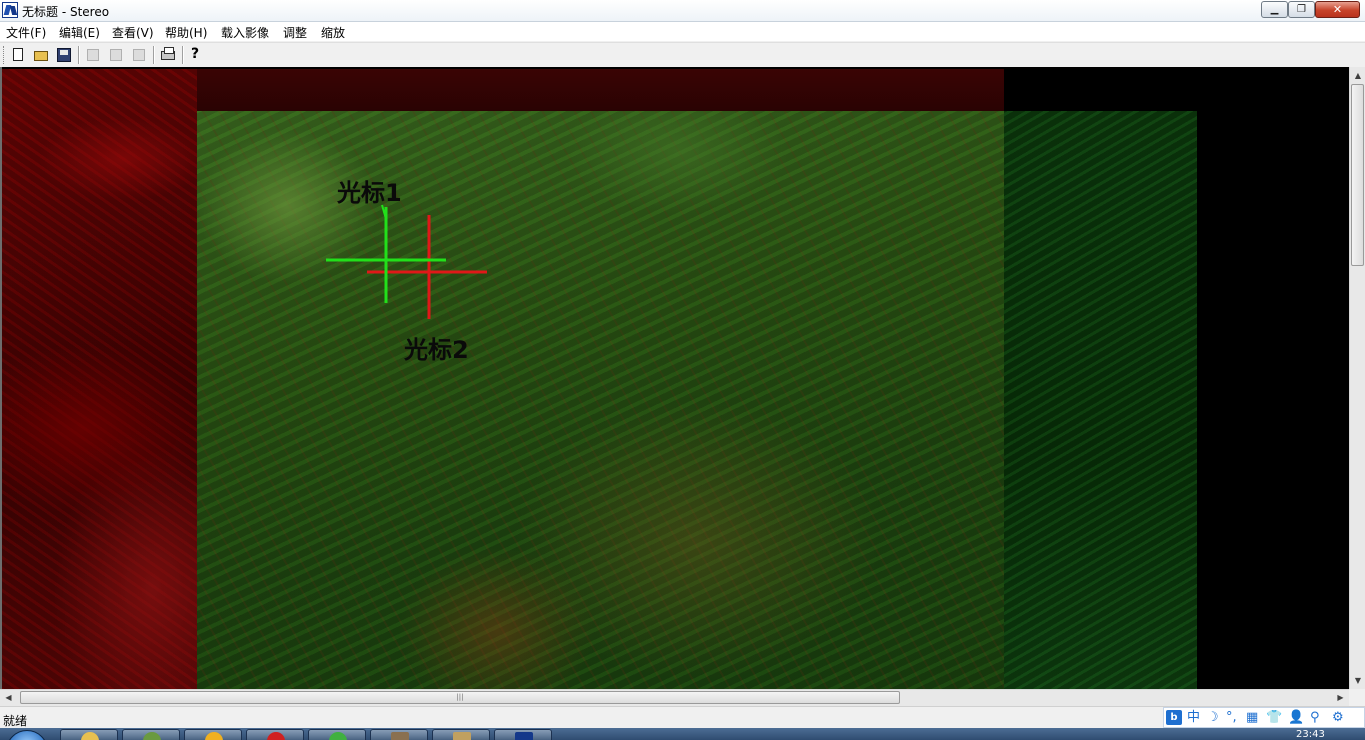 This screenshot has width=1365, height=740. Describe the element at coordinates (1357, 680) in the screenshot. I see `scroll-down-arrow-icon: ▼` at that location.